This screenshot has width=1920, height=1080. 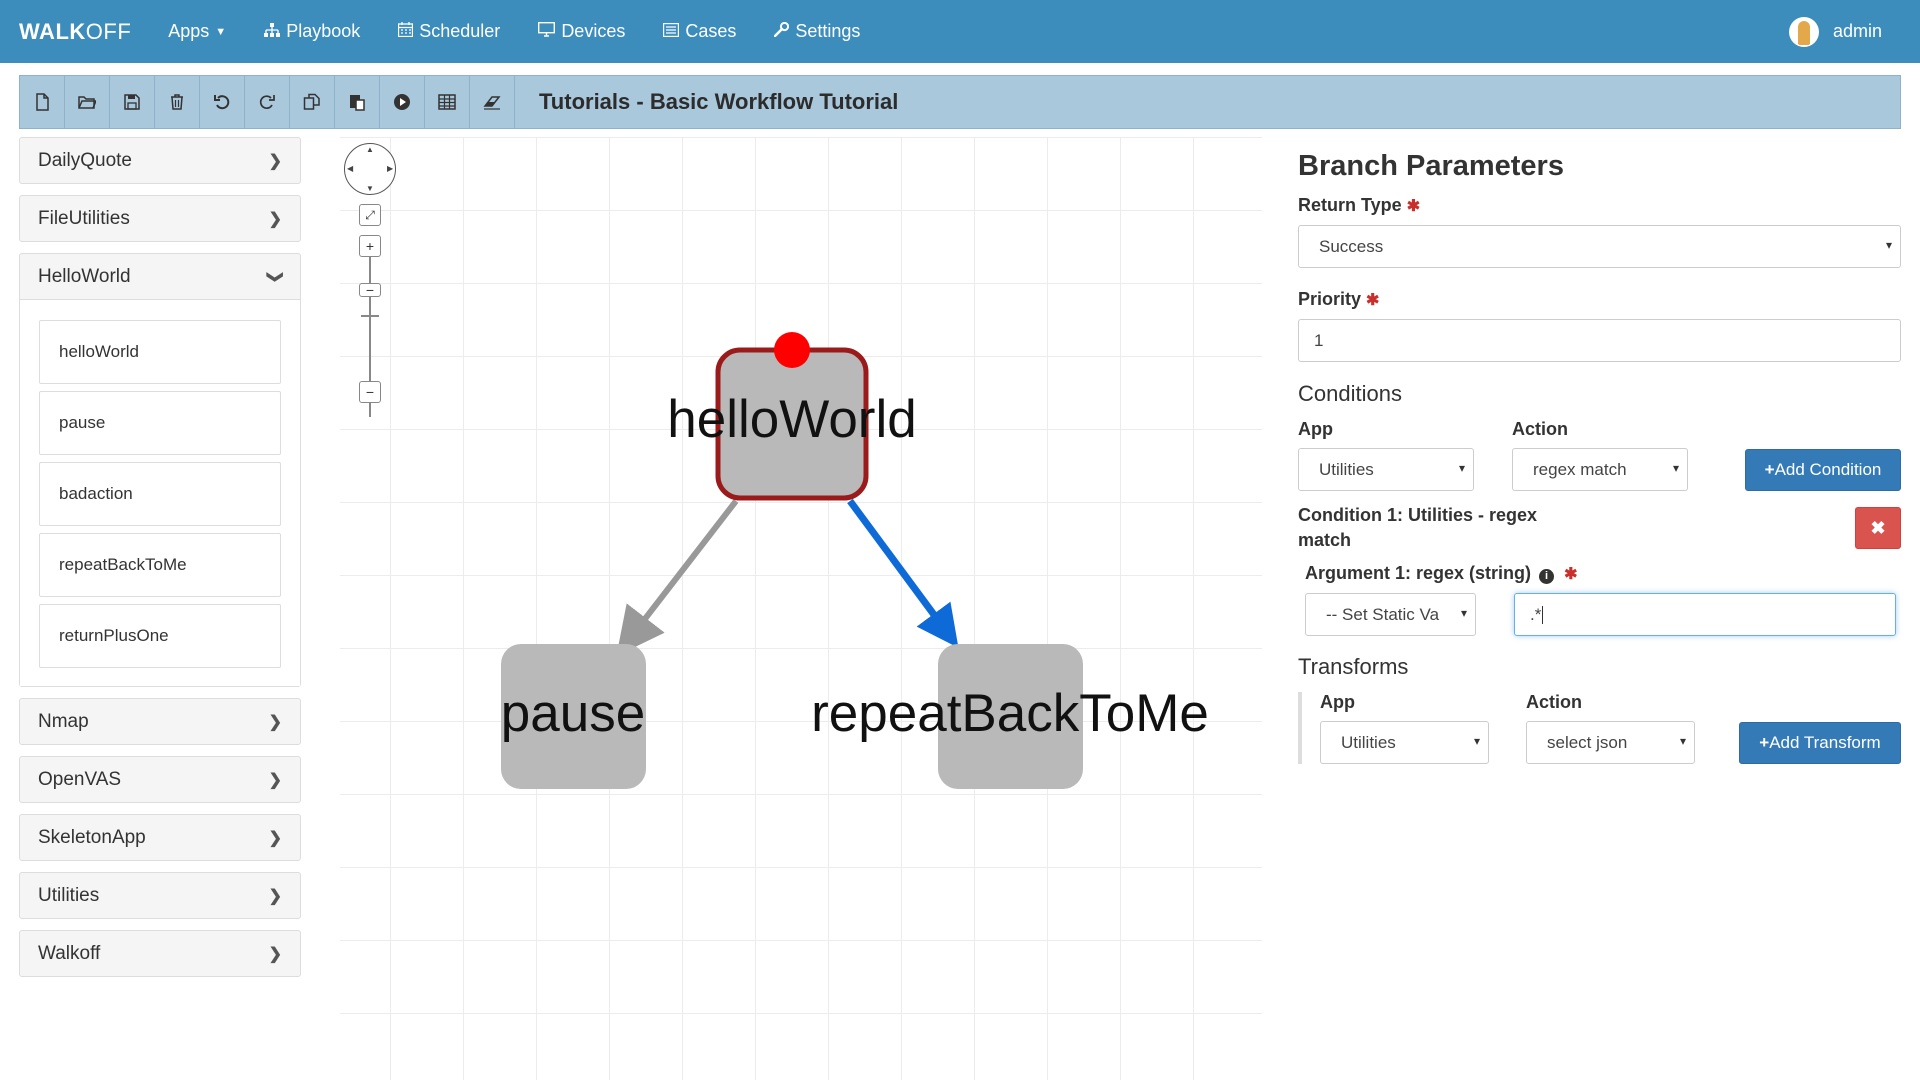 What do you see at coordinates (1857, 31) in the screenshot?
I see `username: admin` at bounding box center [1857, 31].